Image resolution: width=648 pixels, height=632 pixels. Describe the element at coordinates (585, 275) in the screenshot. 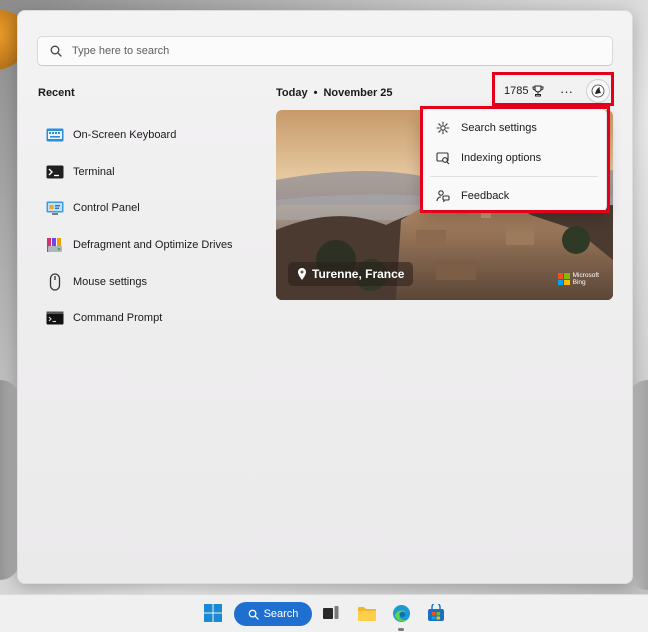

I see `brand-line: Microsoft` at that location.